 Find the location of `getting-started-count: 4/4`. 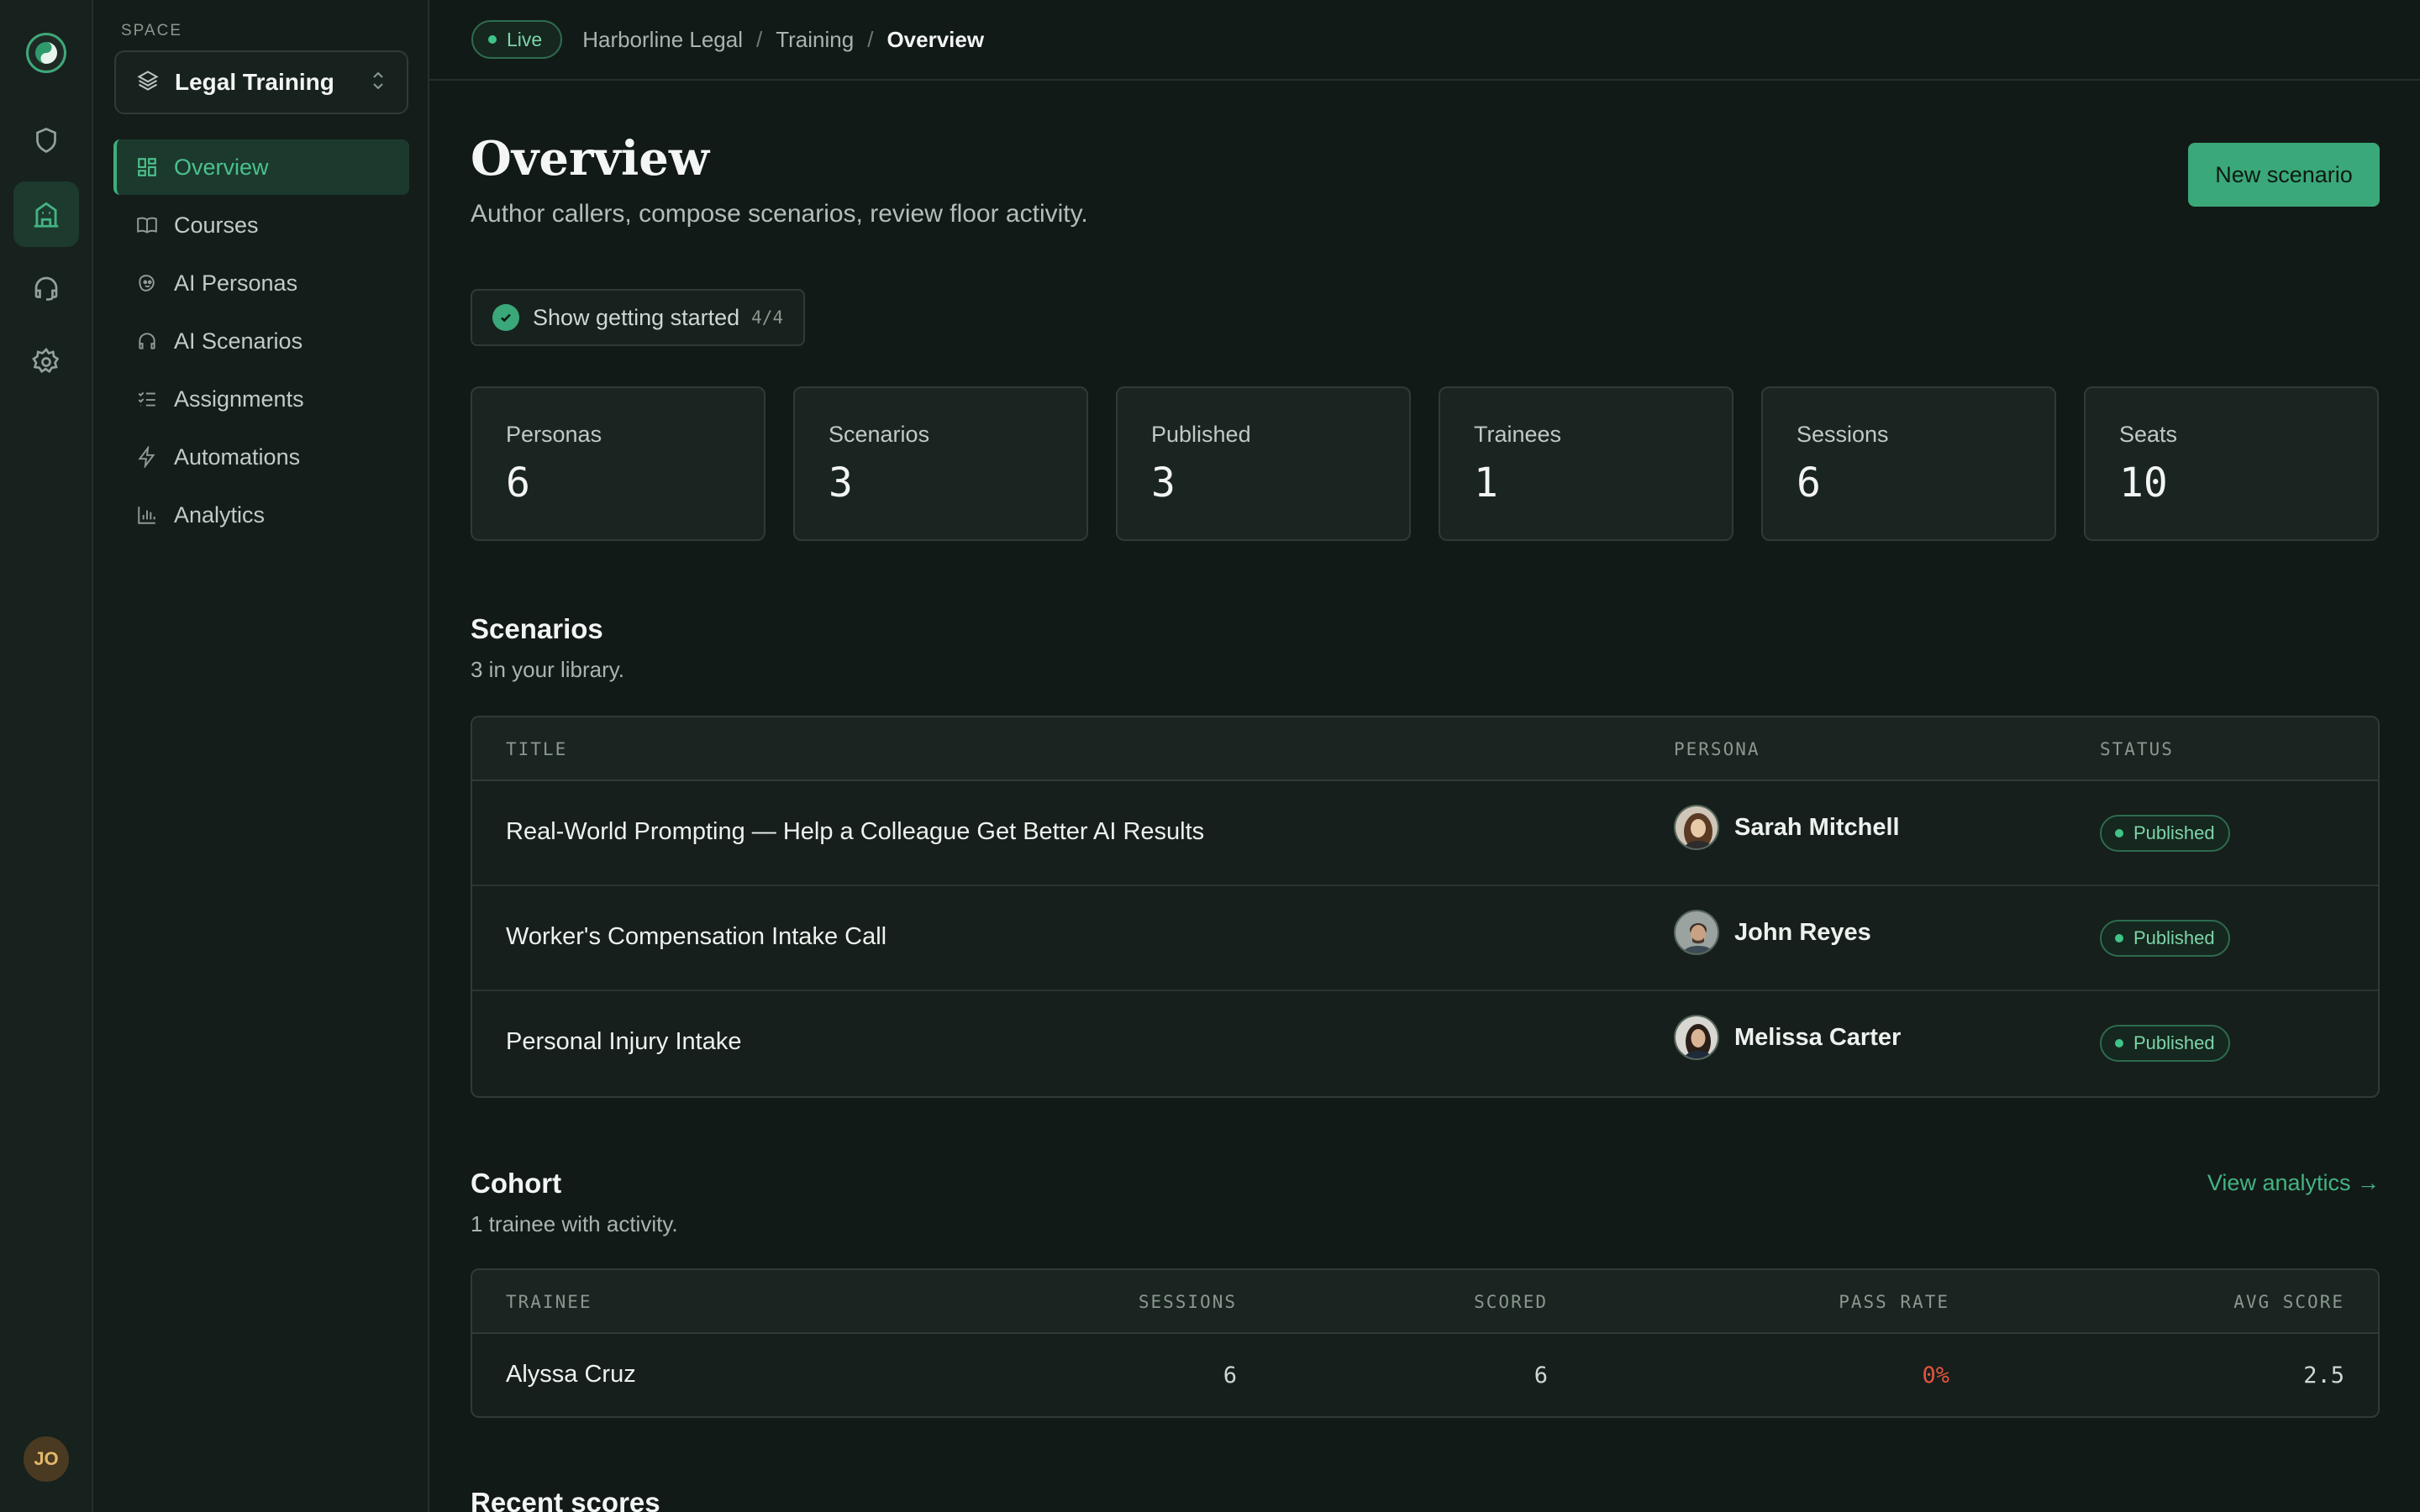

getting-started-count: 4/4 is located at coordinates (767, 317).